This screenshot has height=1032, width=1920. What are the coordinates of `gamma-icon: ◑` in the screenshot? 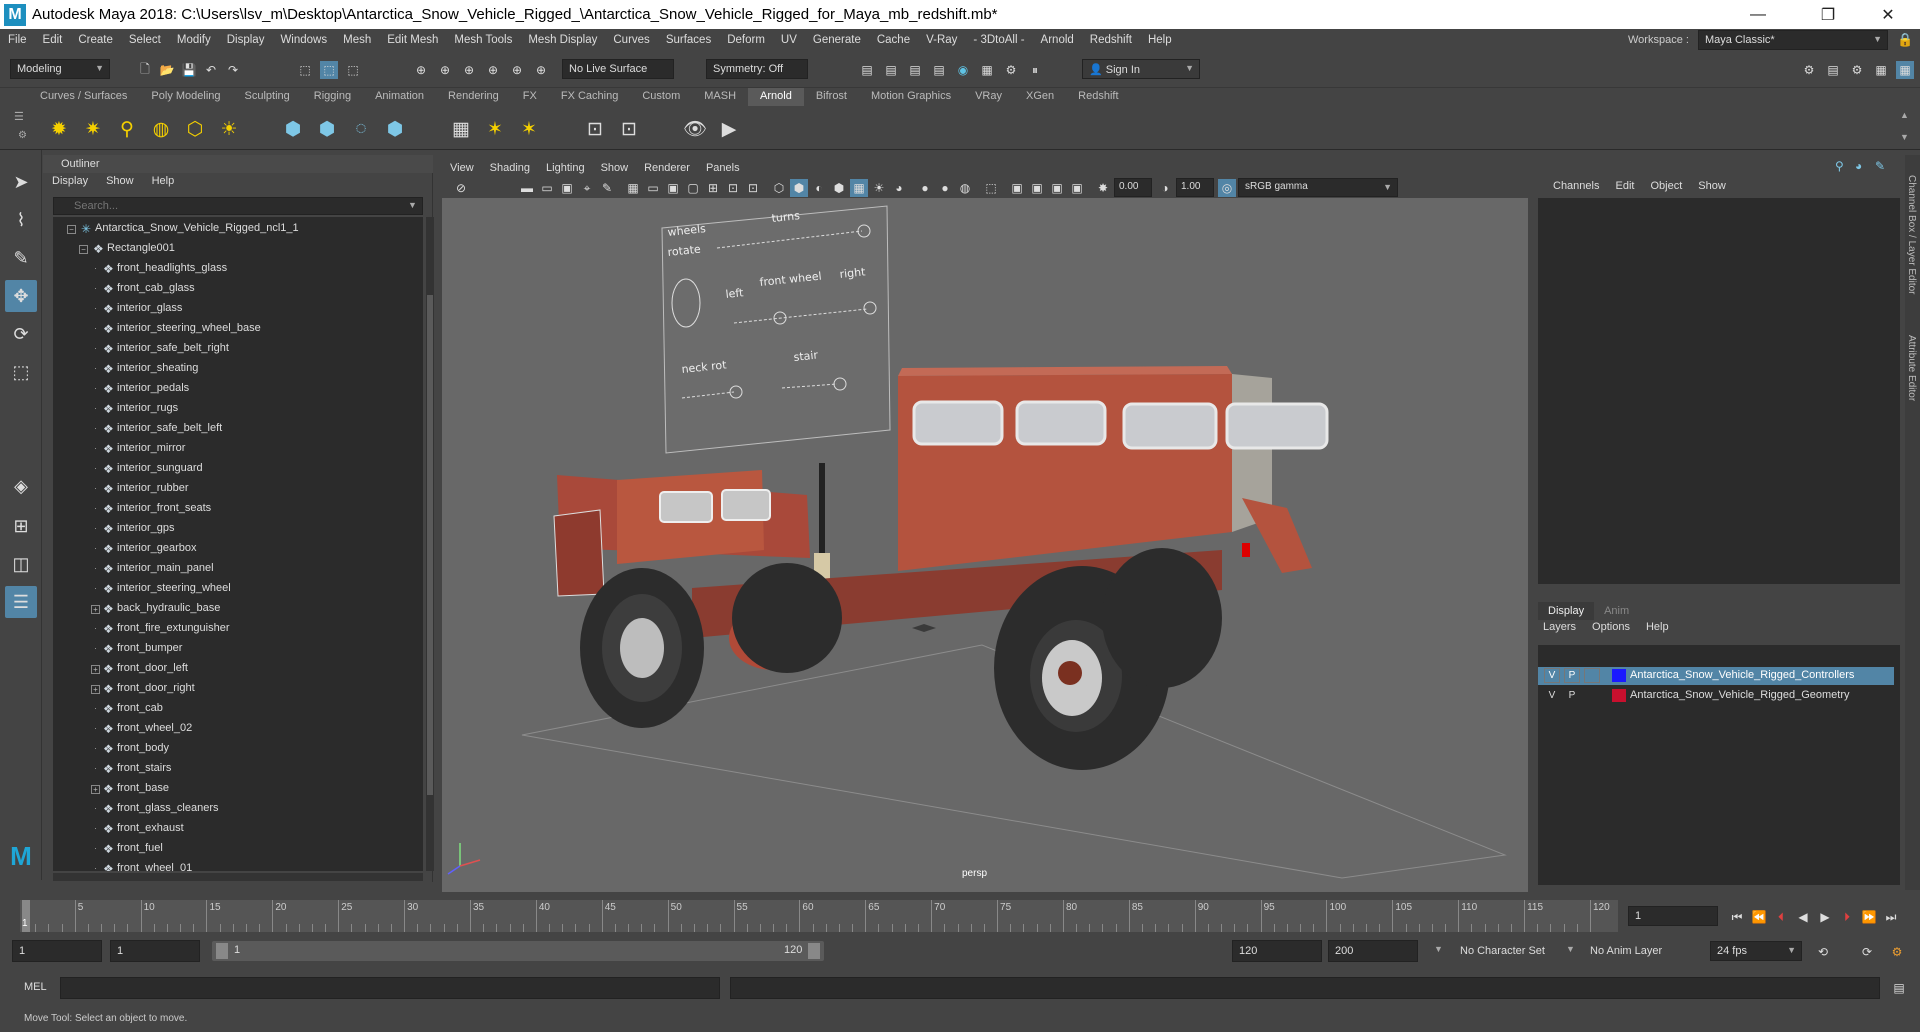 It's located at (1165, 188).